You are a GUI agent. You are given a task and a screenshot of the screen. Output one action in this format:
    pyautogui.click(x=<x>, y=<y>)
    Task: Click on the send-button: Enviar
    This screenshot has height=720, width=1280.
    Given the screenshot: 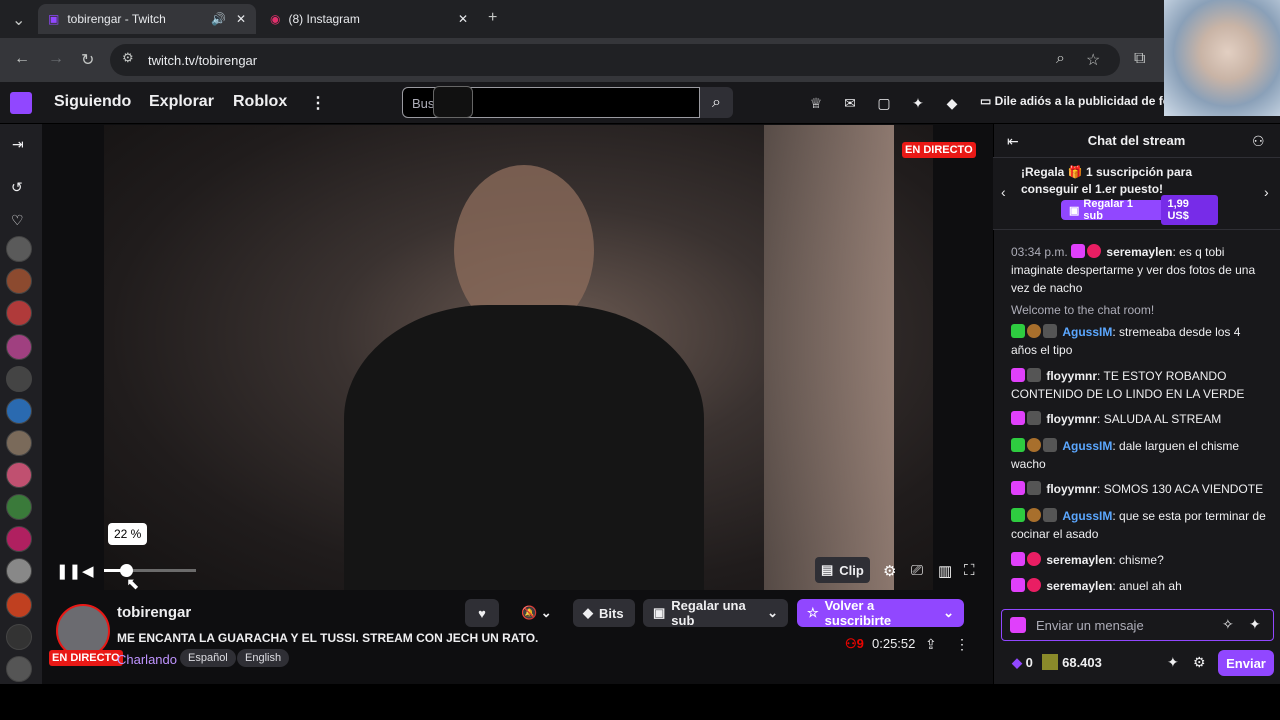 What is the action you would take?
    pyautogui.click(x=1246, y=663)
    